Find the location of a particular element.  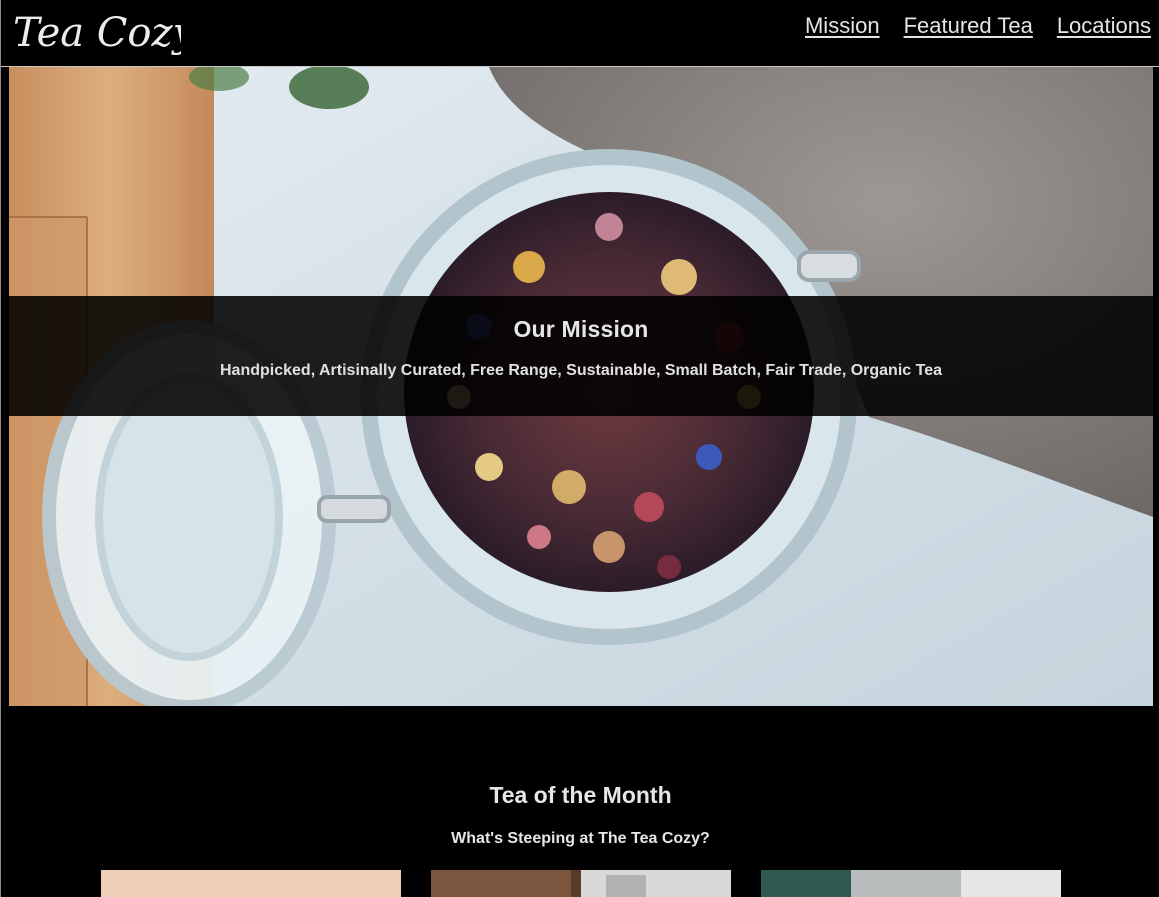

tea-thumbnail-3-image is located at coordinates (911, 883).